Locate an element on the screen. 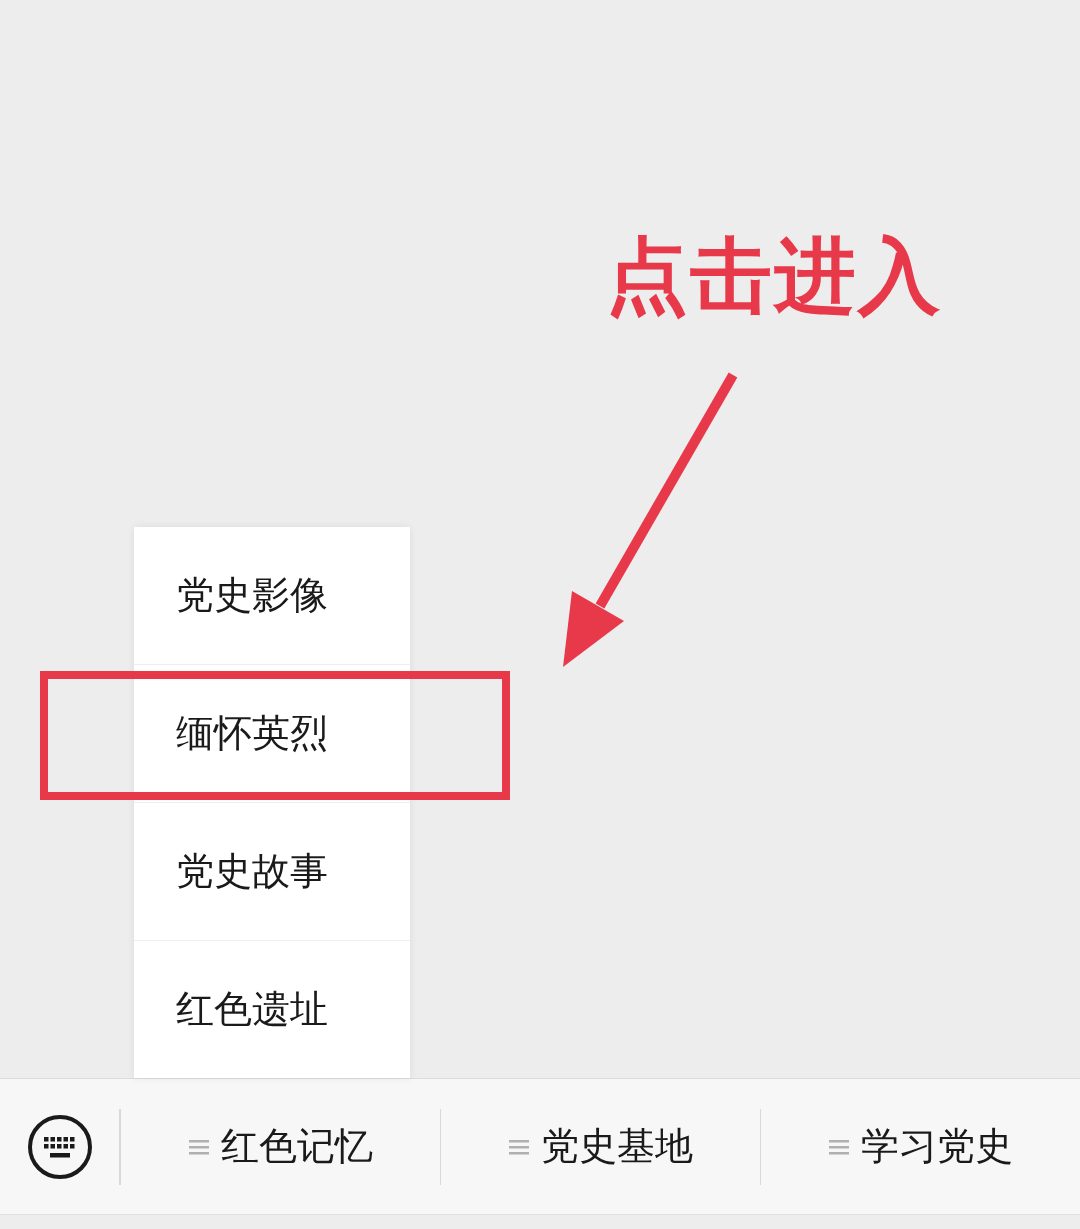  annotation-text: 点击进入 is located at coordinates (774, 276).